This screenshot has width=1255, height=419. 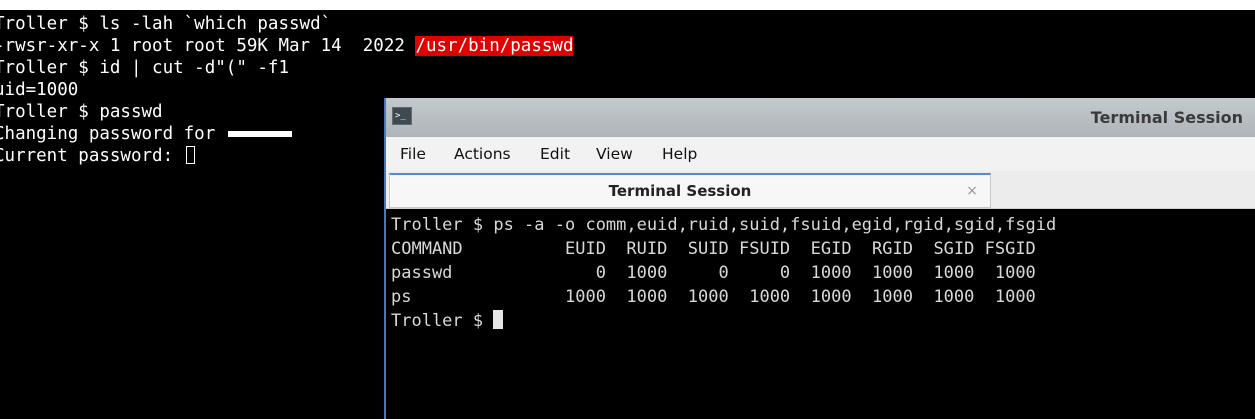 I want to click on redacted-username, so click(x=259, y=134).